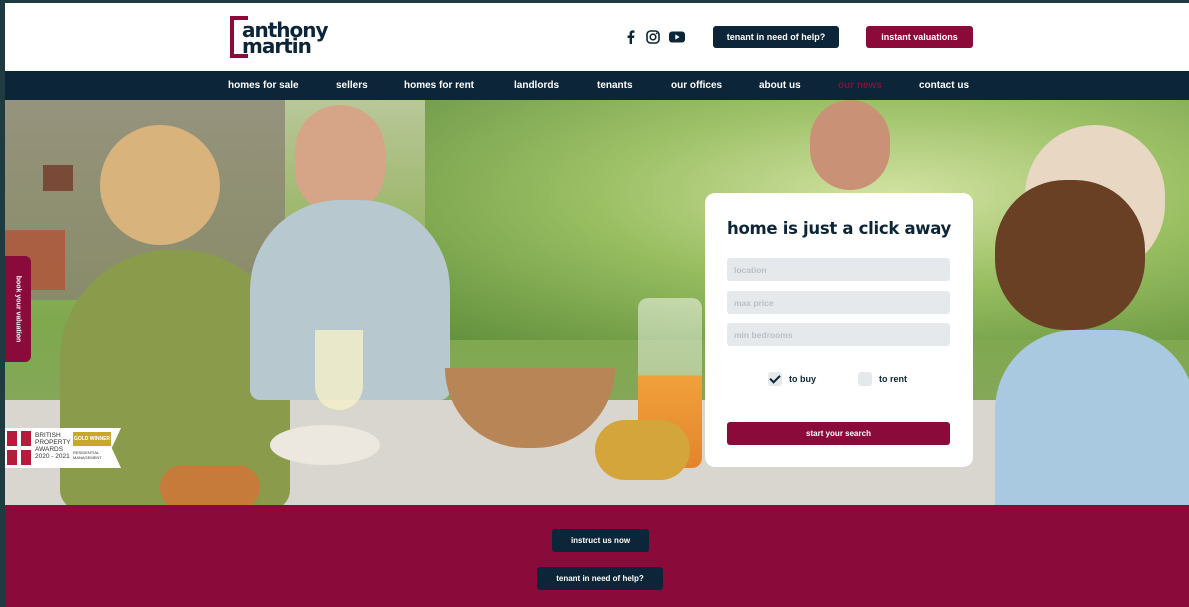 This screenshot has height=607, width=1189. What do you see at coordinates (839, 228) in the screenshot?
I see `search-title: home is just a click away` at bounding box center [839, 228].